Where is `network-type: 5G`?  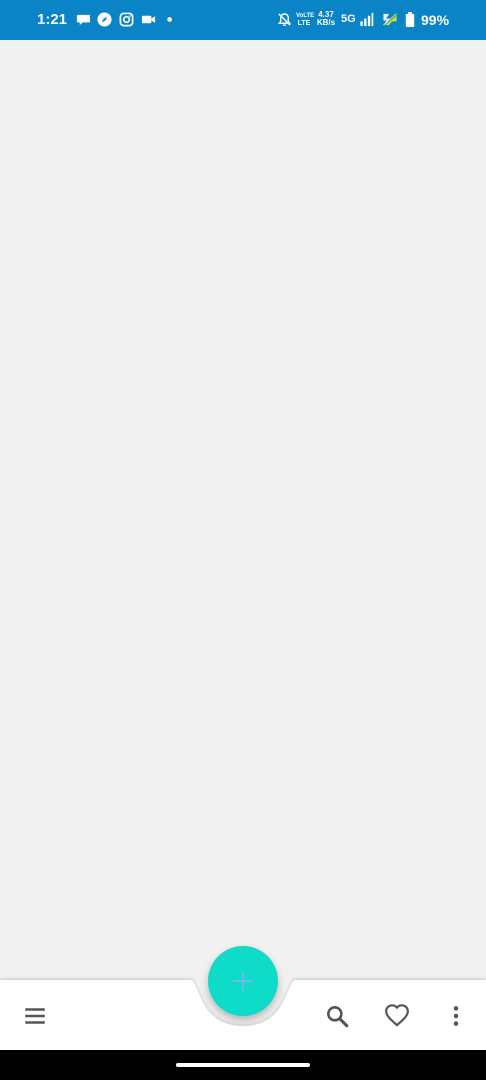 network-type: 5G is located at coordinates (348, 19).